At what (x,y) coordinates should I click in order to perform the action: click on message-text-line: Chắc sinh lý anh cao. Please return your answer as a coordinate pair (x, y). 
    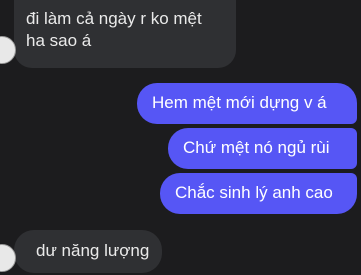
    Looking at the image, I should click on (254, 192).